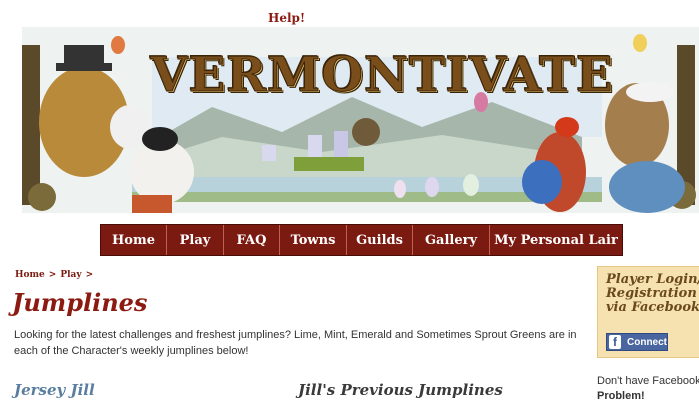  Describe the element at coordinates (70, 275) in the screenshot. I see `breadcrumb-play: Play` at that location.